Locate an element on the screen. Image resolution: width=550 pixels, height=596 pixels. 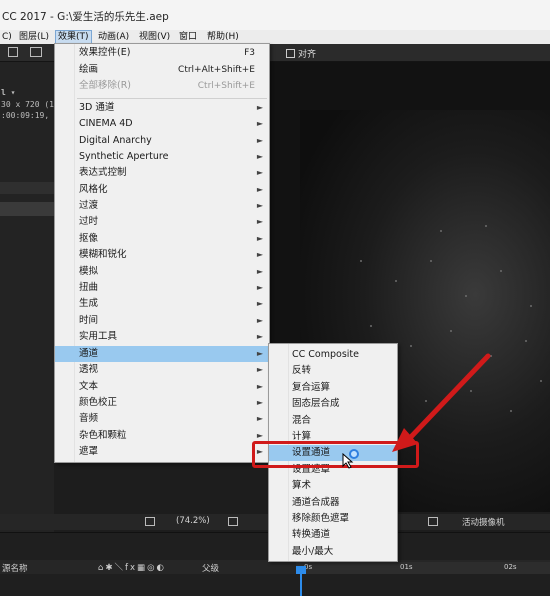
menu-item-remove-all: 全部移除(R) Ctrl+Shift+E is located at coordinates (167, 85).